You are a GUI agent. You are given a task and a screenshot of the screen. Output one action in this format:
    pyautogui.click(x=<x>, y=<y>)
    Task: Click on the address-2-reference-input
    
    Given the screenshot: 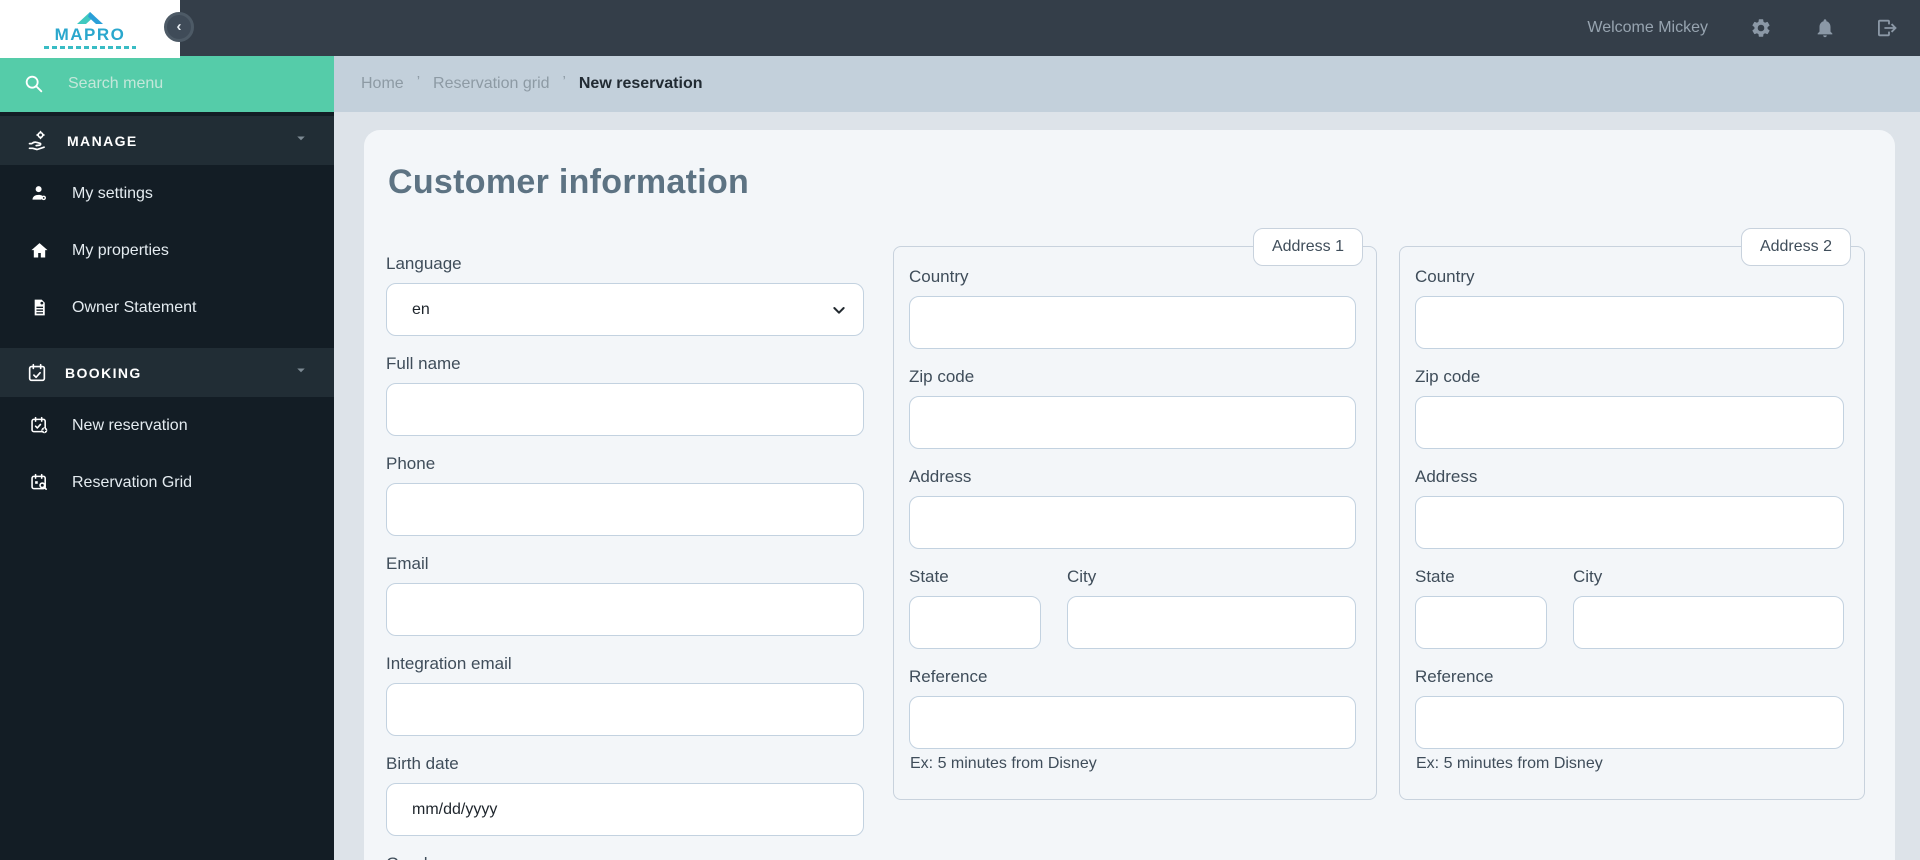 What is the action you would take?
    pyautogui.click(x=1629, y=722)
    